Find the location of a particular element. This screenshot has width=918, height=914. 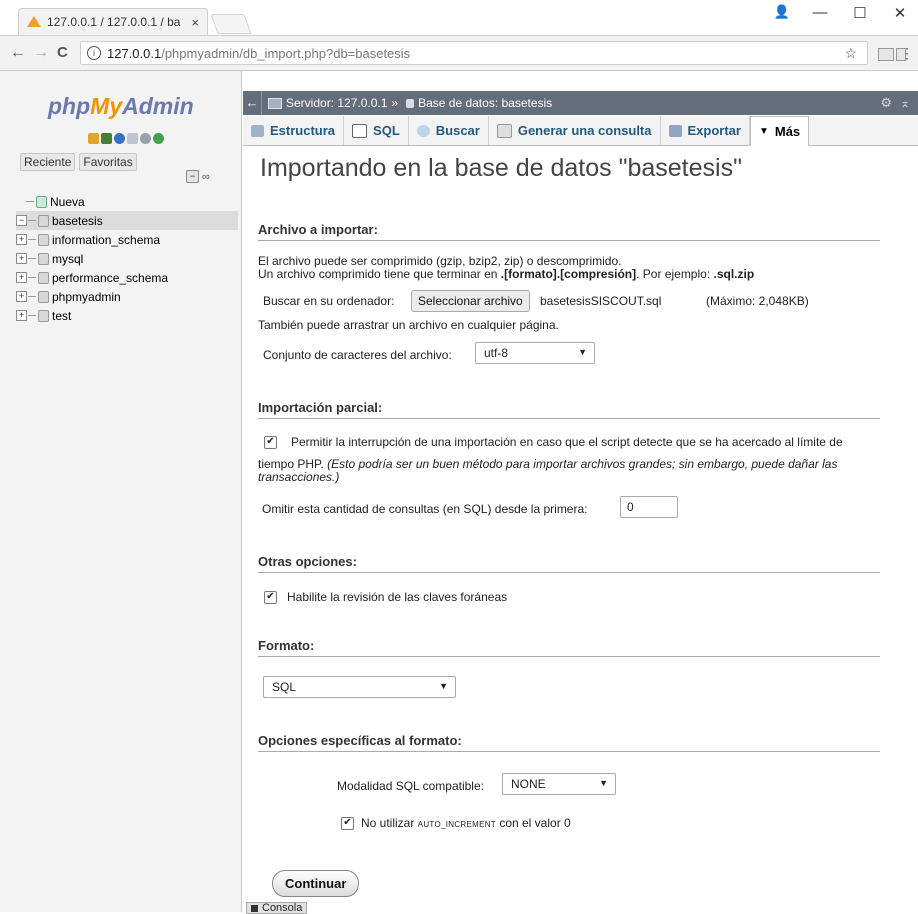

docs-icon is located at coordinates (132, 138).